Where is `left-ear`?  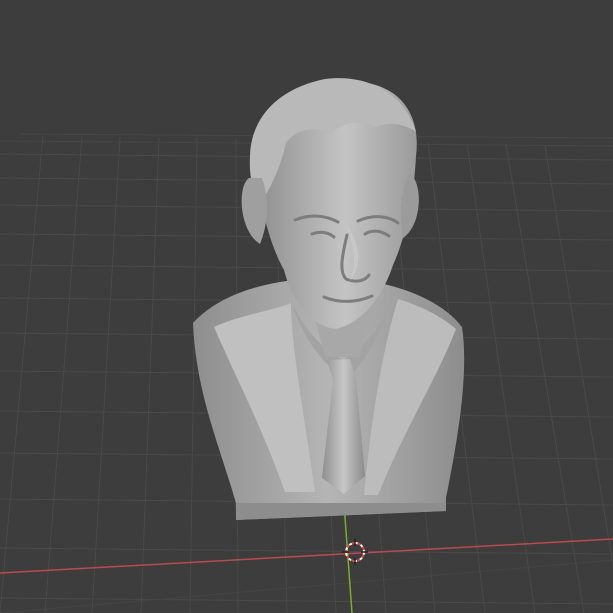 left-ear is located at coordinates (254, 211).